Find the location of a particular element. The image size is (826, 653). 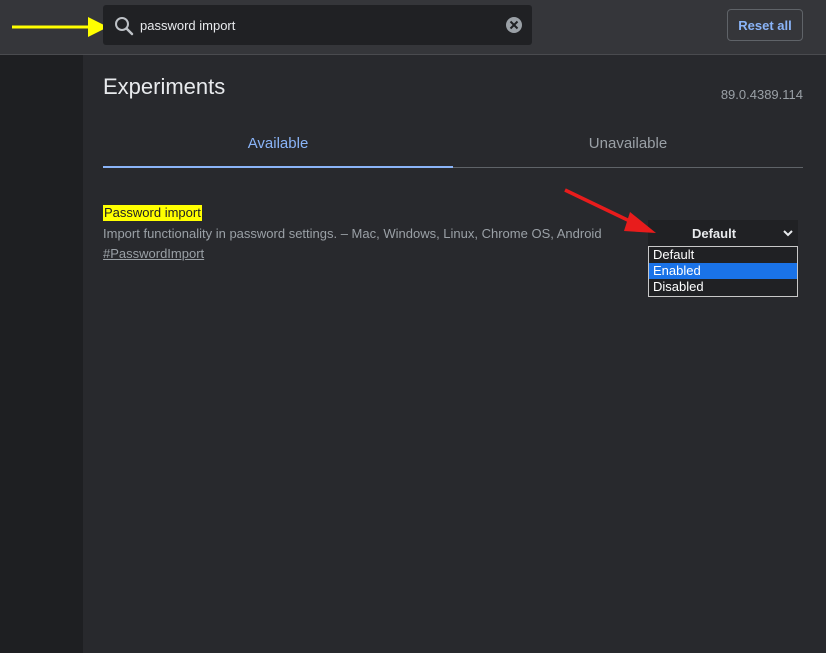

search-box is located at coordinates (317, 25).